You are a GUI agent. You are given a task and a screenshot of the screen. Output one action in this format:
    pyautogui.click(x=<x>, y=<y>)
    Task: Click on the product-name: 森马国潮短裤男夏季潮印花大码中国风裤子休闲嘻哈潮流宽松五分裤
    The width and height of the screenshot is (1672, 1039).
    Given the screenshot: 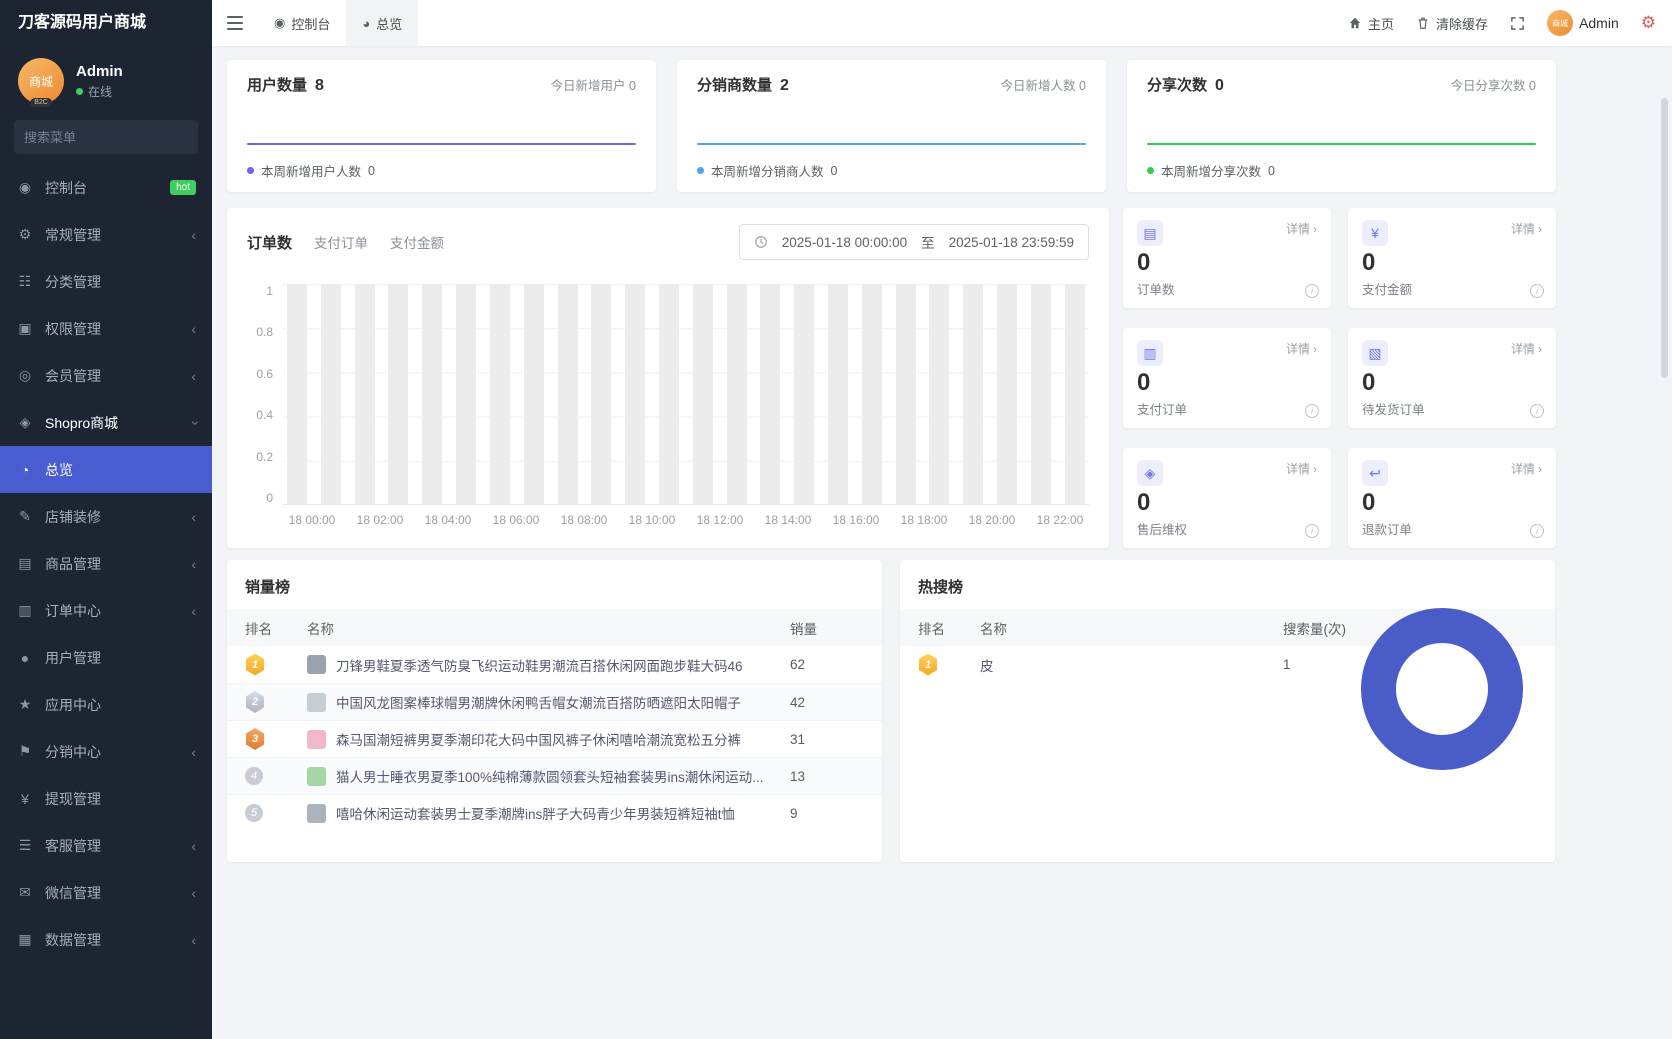 What is the action you would take?
    pyautogui.click(x=538, y=739)
    